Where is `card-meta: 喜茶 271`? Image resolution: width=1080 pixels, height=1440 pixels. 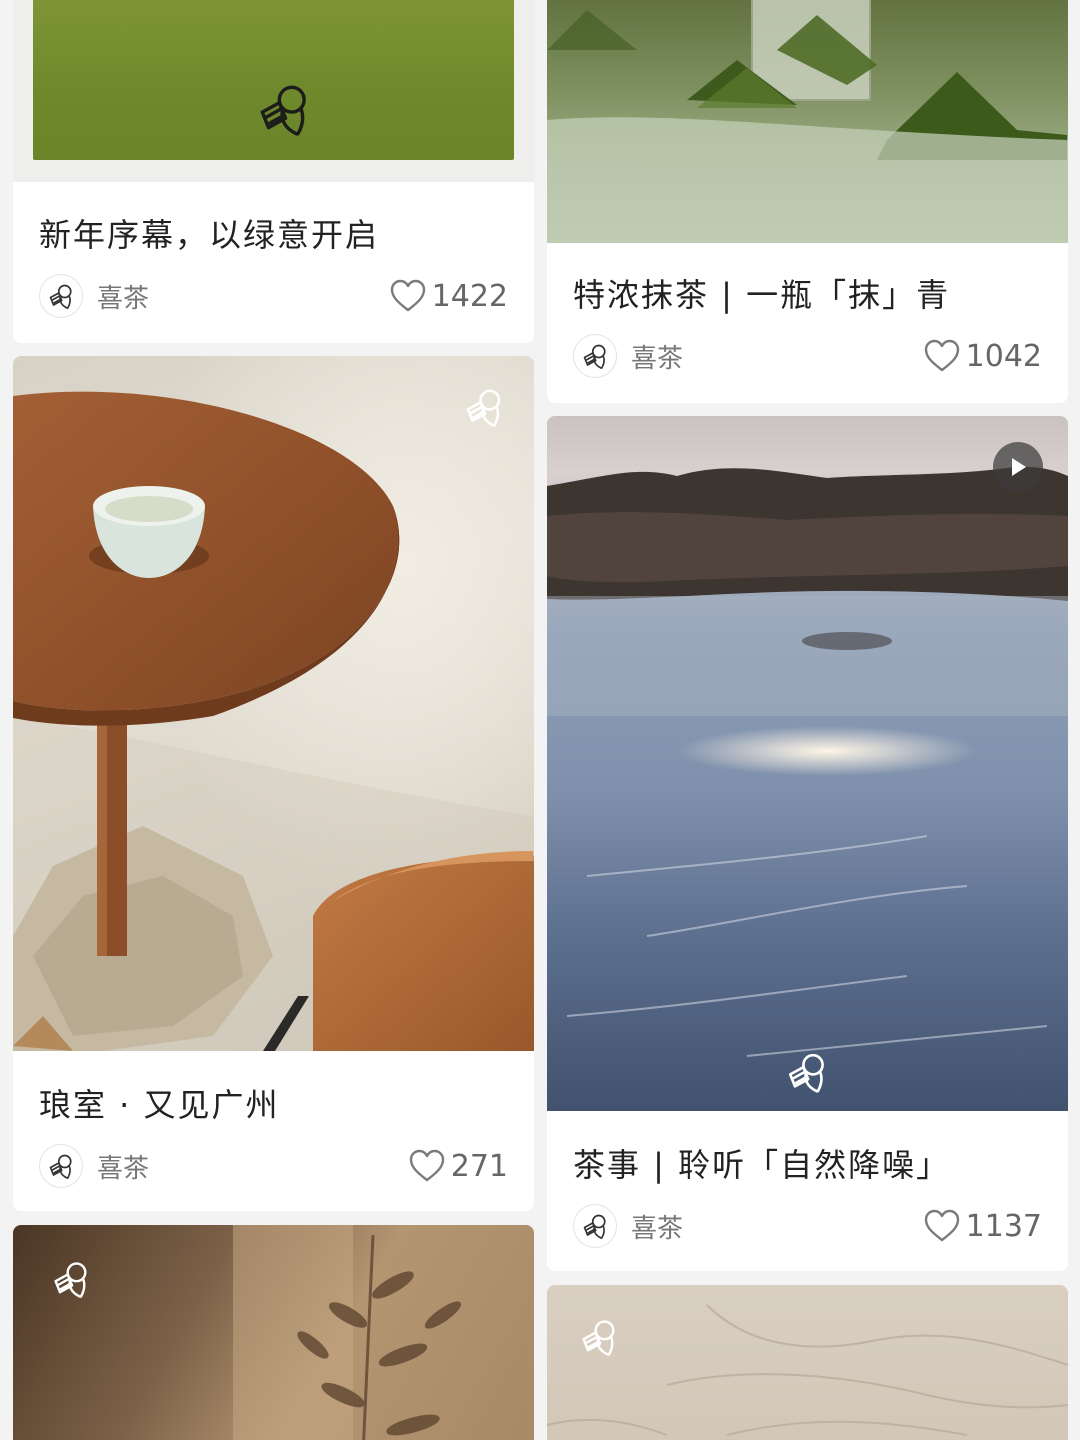
card-meta: 喜茶 271 is located at coordinates (273, 1166).